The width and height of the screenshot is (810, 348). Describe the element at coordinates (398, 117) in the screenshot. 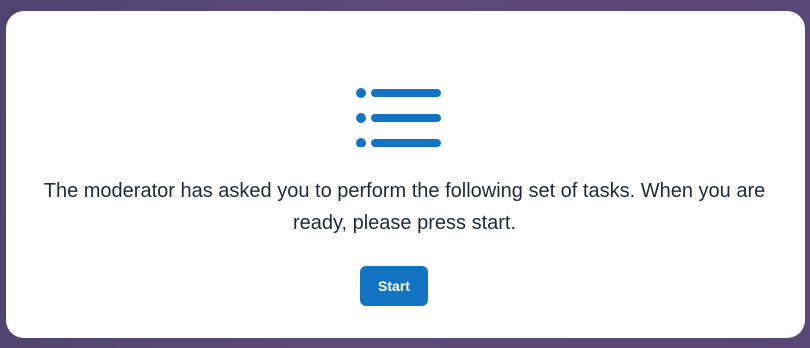

I see `list-icon` at that location.